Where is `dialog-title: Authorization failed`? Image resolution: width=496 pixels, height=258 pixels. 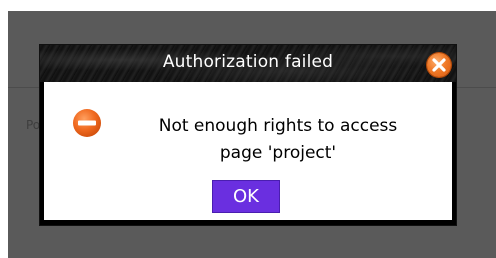 dialog-title: Authorization failed is located at coordinates (248, 62).